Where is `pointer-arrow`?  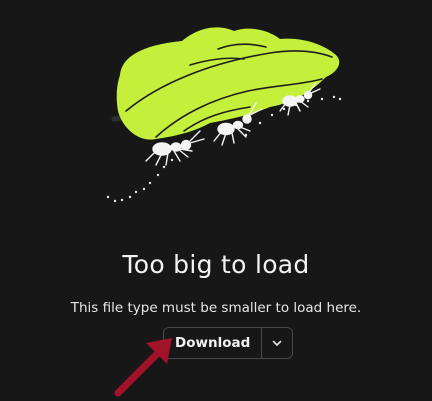
pointer-arrow is located at coordinates (143, 367).